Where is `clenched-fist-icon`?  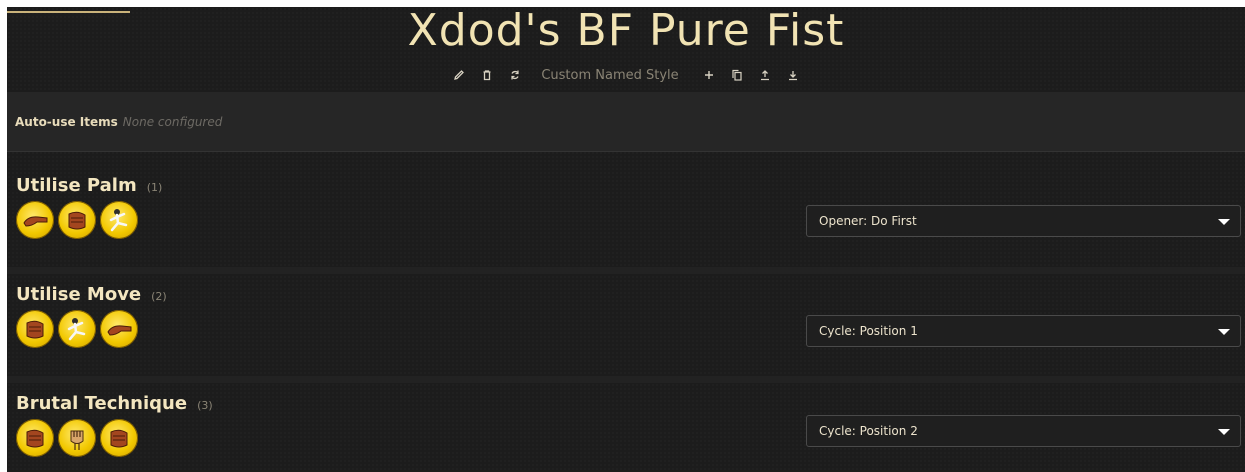 clenched-fist-icon is located at coordinates (77, 438).